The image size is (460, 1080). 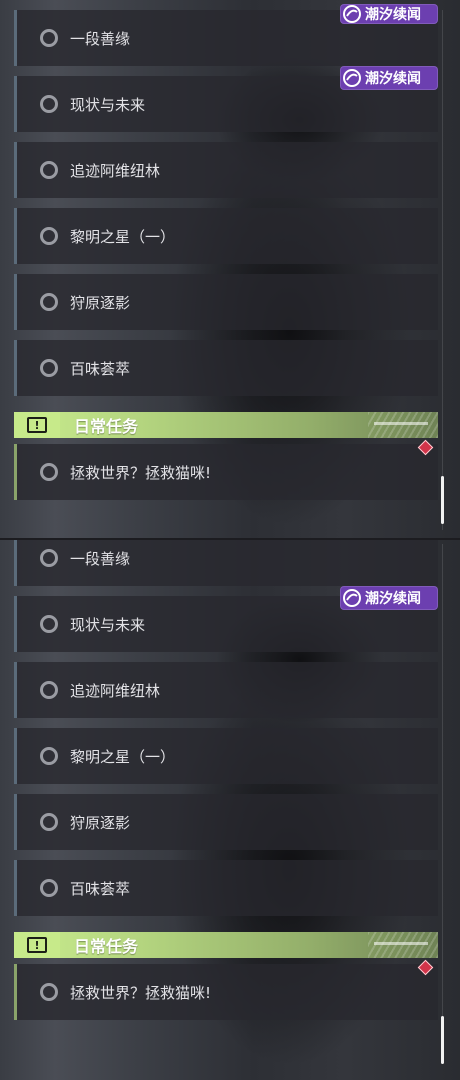 What do you see at coordinates (226, 563) in the screenshot?
I see `quest-item: 一段善缘` at bounding box center [226, 563].